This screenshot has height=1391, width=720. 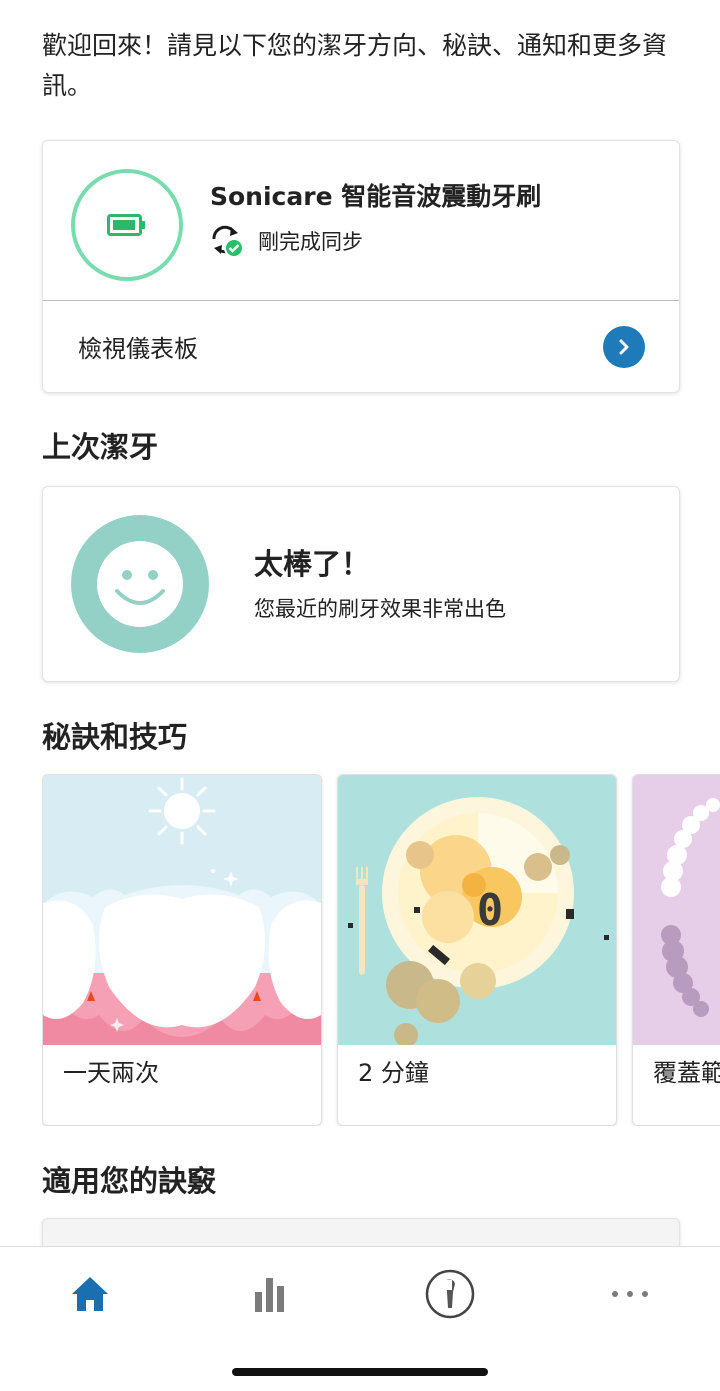 I want to click on last-brushing-heading: 上次潔牙, so click(x=100, y=447).